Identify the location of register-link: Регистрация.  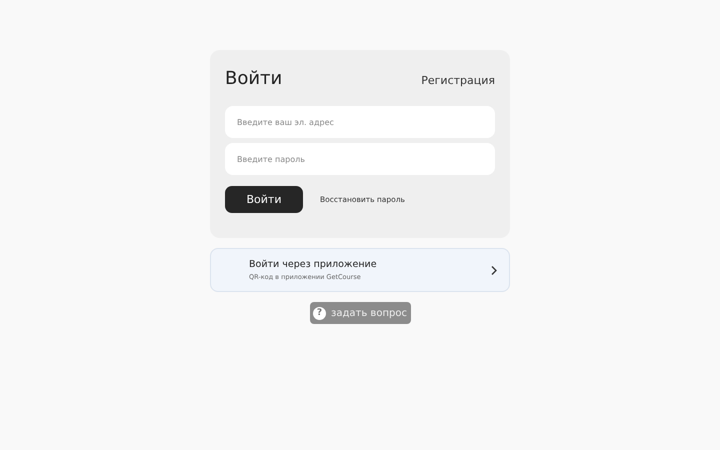
(458, 80).